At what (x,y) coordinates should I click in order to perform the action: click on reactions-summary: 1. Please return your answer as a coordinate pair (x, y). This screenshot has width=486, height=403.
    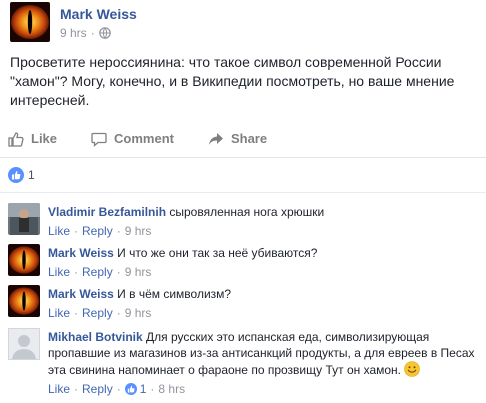
    Looking at the image, I should click on (21, 175).